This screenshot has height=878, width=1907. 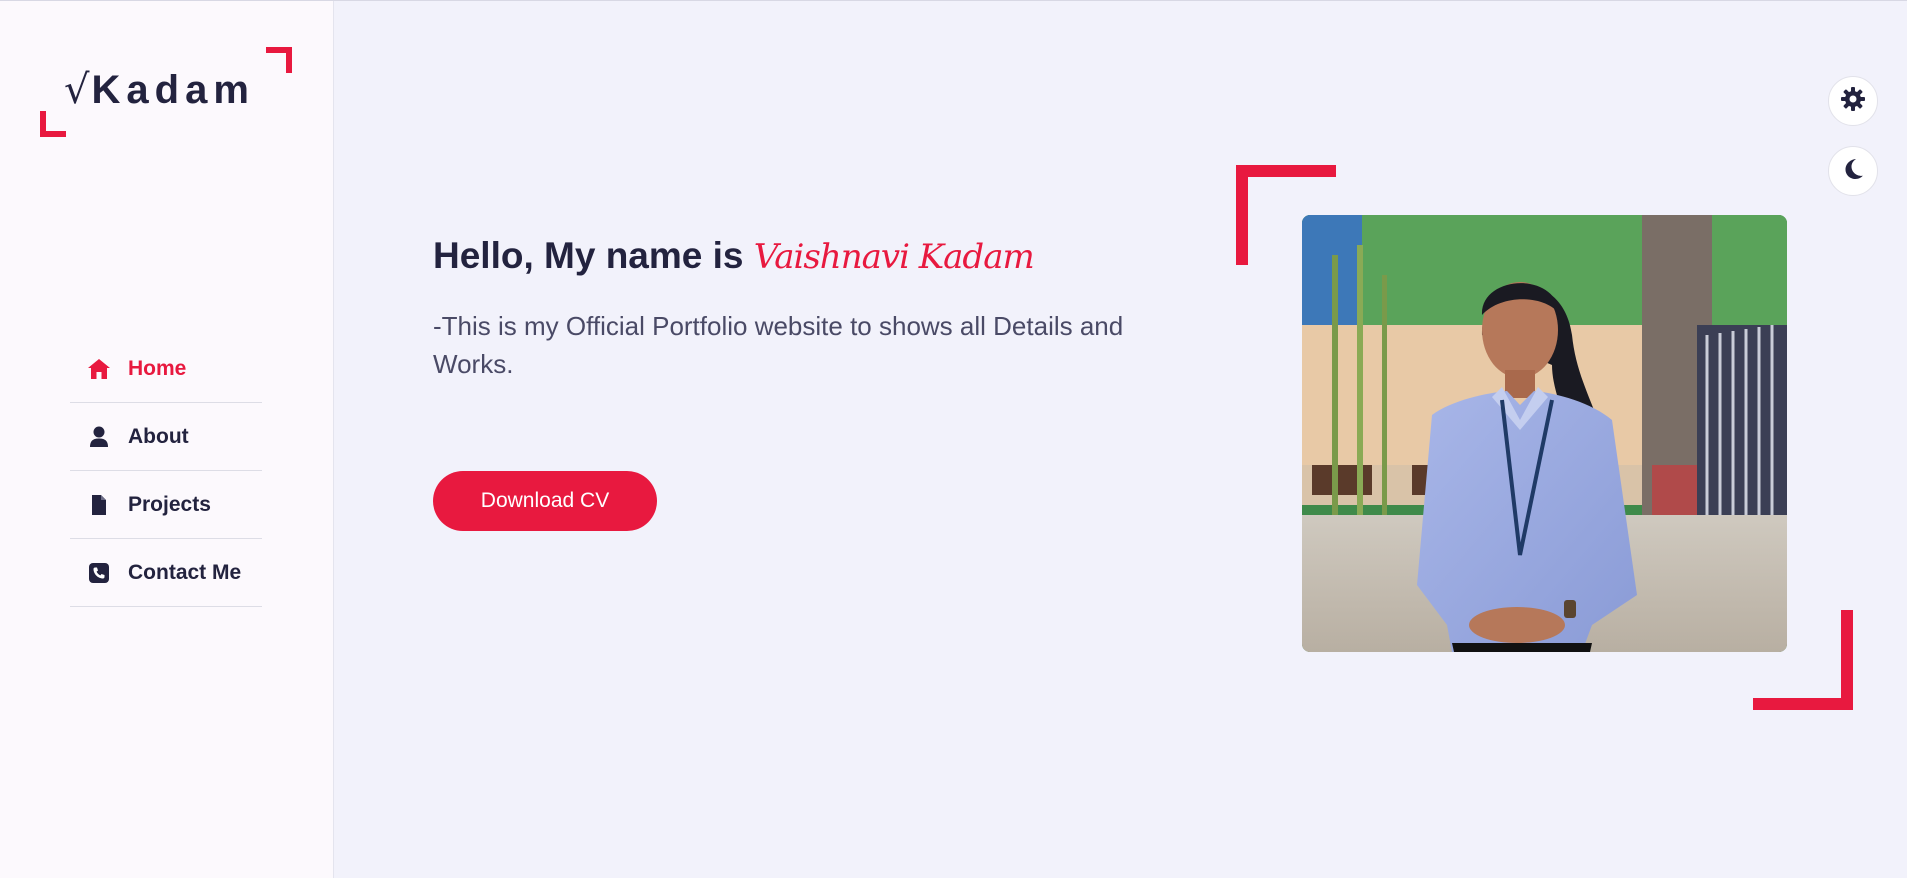 What do you see at coordinates (99, 505) in the screenshot?
I see `file-icon` at bounding box center [99, 505].